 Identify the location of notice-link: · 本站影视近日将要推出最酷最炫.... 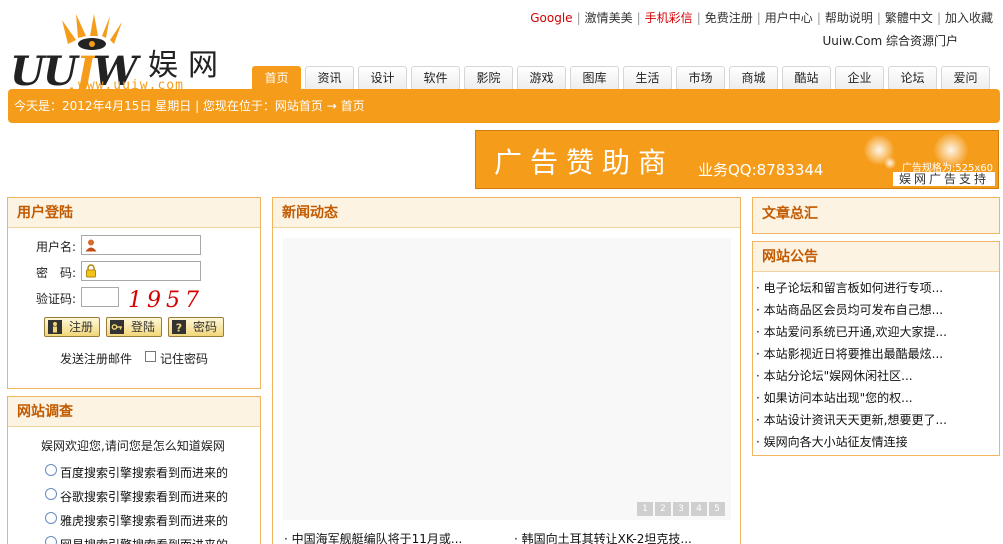
(849, 353).